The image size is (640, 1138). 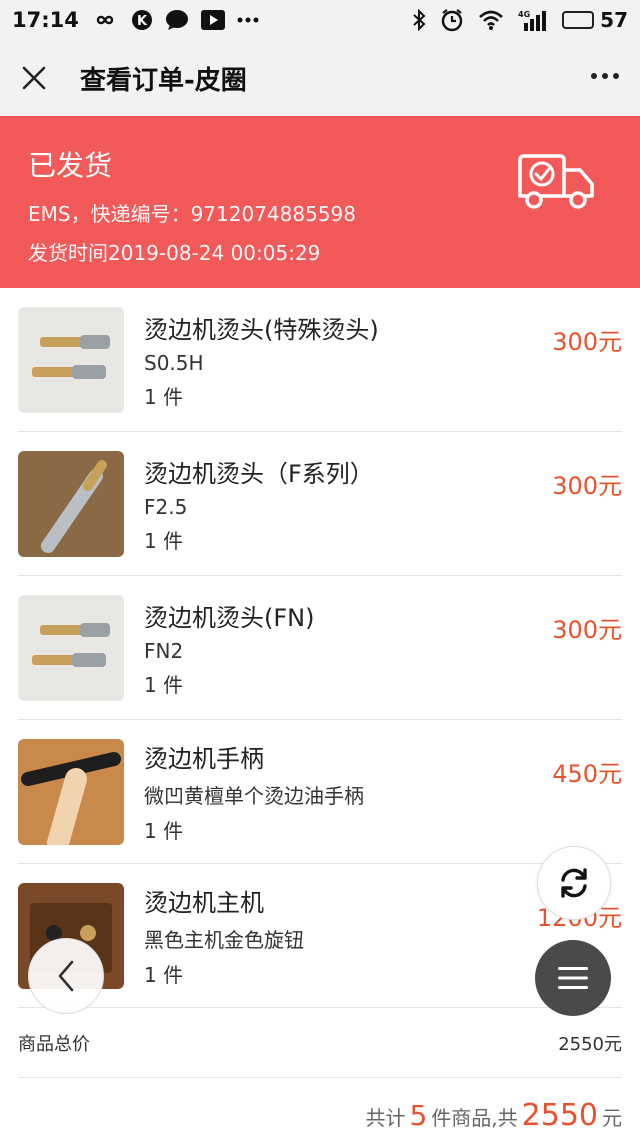 What do you see at coordinates (612, 1118) in the screenshot?
I see `summary-suffix: 元` at bounding box center [612, 1118].